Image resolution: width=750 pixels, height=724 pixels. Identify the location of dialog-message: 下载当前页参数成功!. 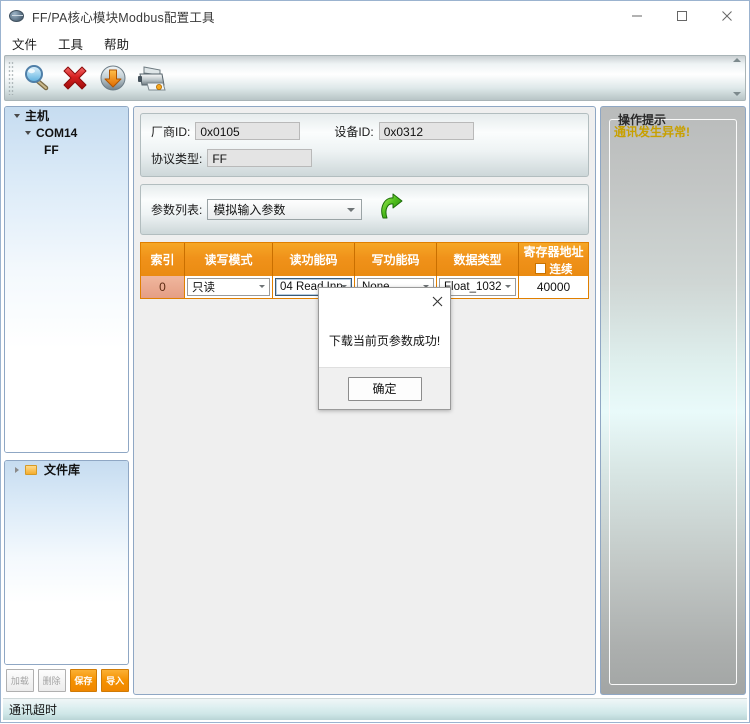
(384, 340).